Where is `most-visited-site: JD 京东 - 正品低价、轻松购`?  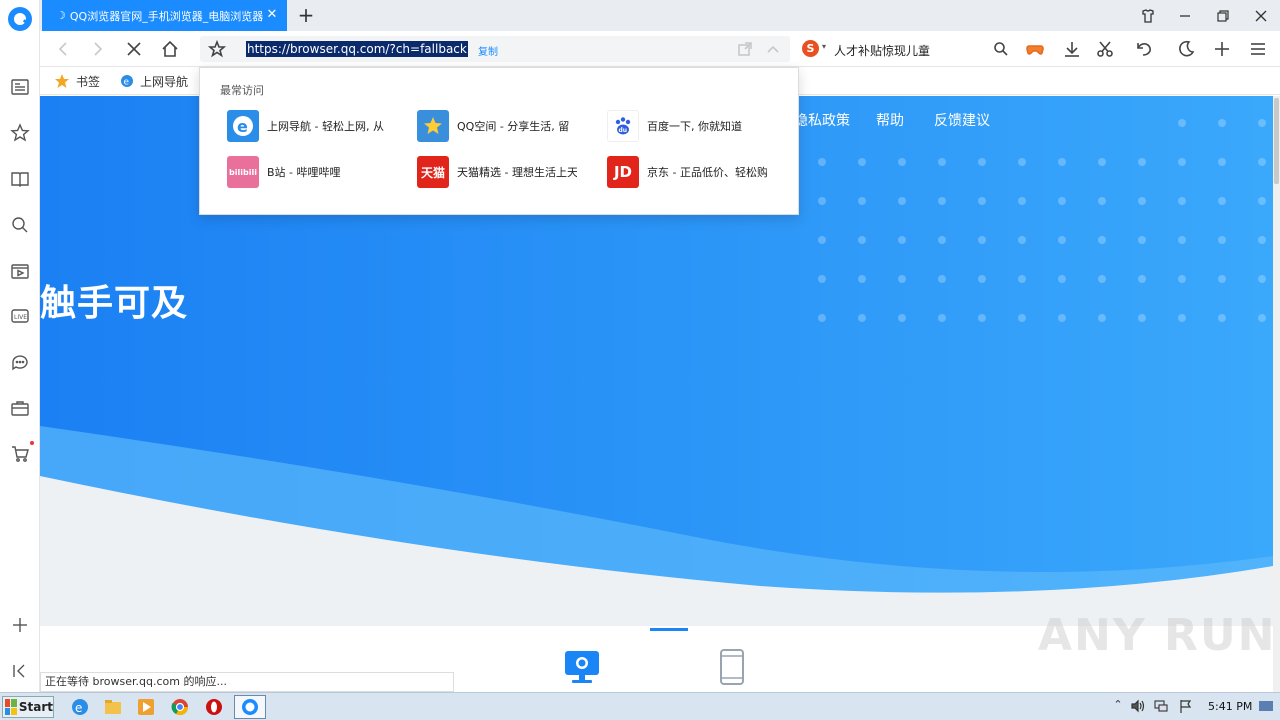 most-visited-site: JD 京东 - 正品低价、轻松购 is located at coordinates (697, 172).